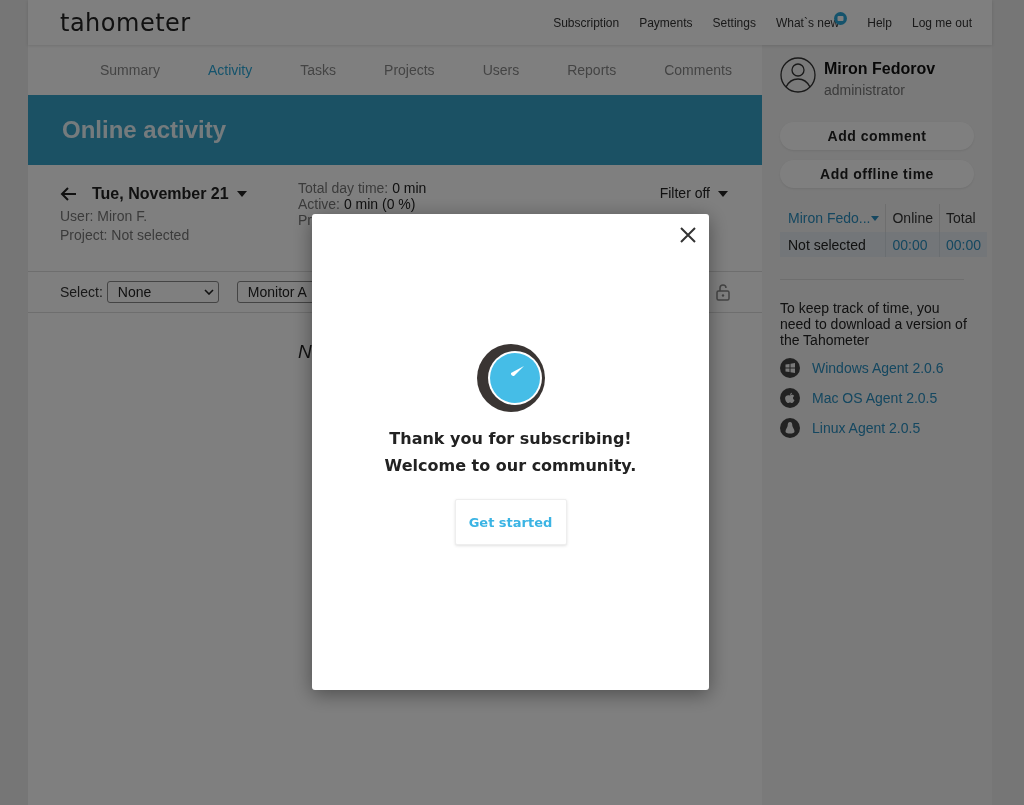  Describe the element at coordinates (104, 216) in the screenshot. I see `user-label: User: Miron F.` at that location.